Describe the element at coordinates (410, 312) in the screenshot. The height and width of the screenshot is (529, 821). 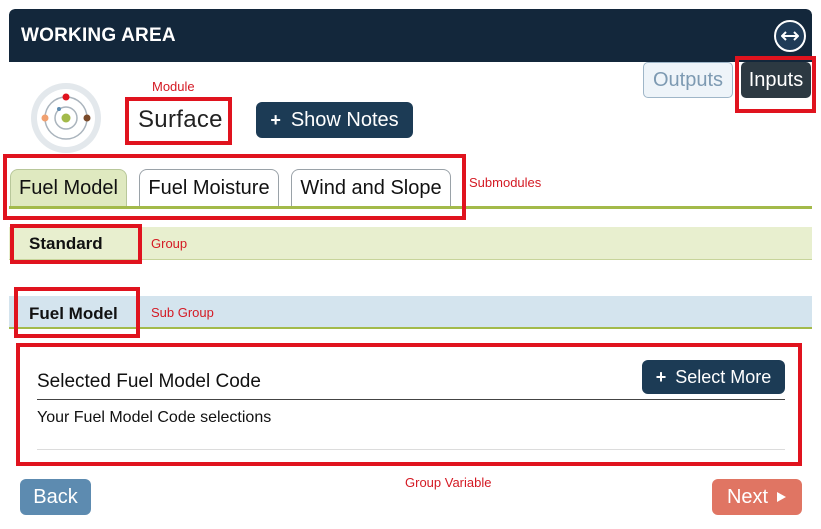
I see `subgroup-header-bar` at that location.